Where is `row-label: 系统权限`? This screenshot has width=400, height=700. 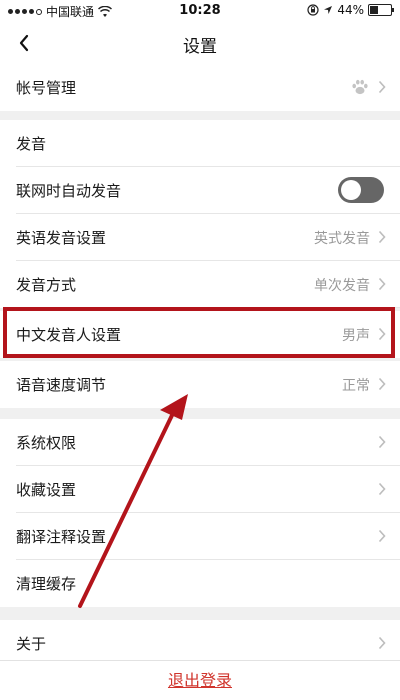
row-label: 系统权限 is located at coordinates (46, 443).